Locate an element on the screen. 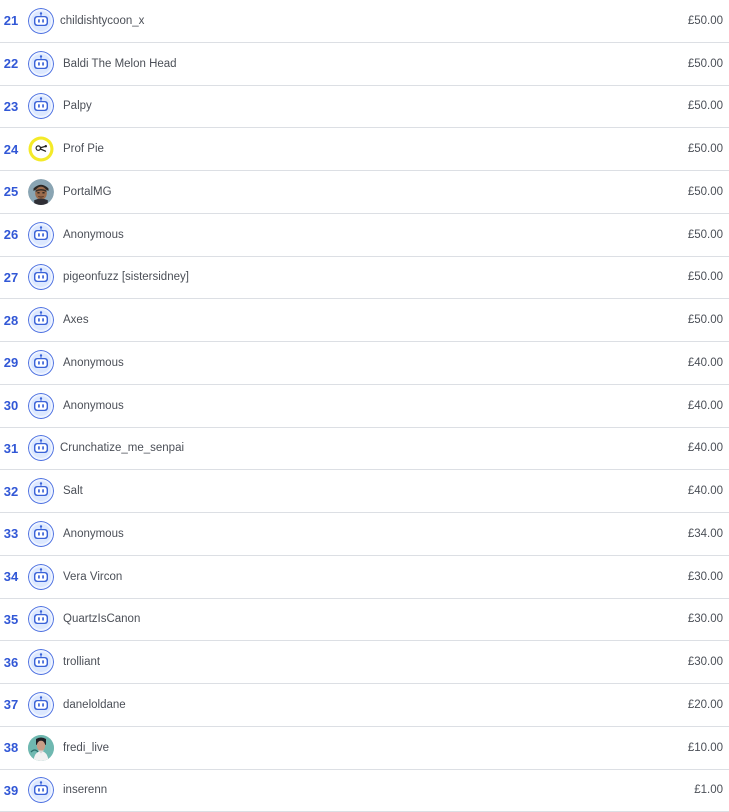  supporter-name: Crunchatize_me_senpai is located at coordinates (122, 449).